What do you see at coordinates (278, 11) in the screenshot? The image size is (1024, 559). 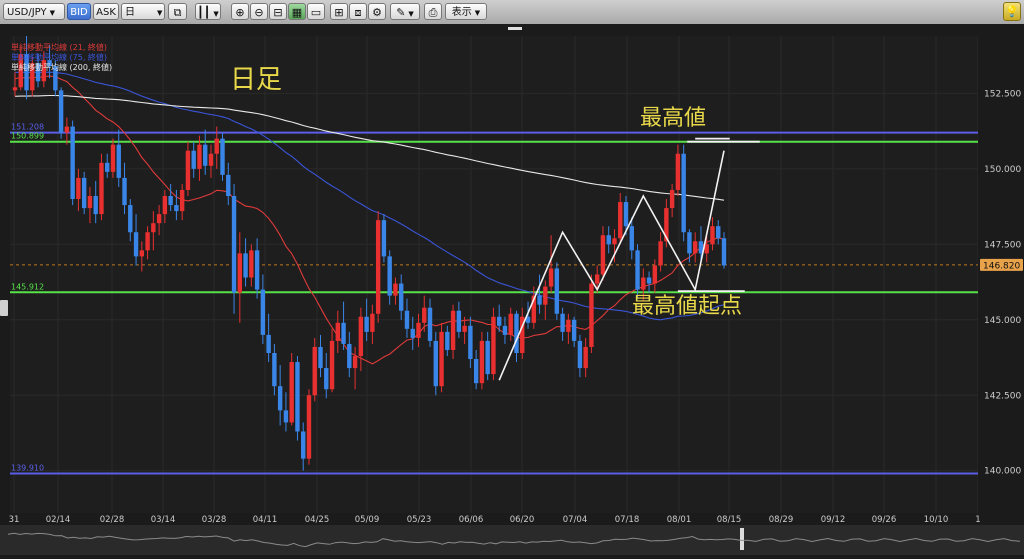 I see `scroll-reset-icon: ⊟` at bounding box center [278, 11].